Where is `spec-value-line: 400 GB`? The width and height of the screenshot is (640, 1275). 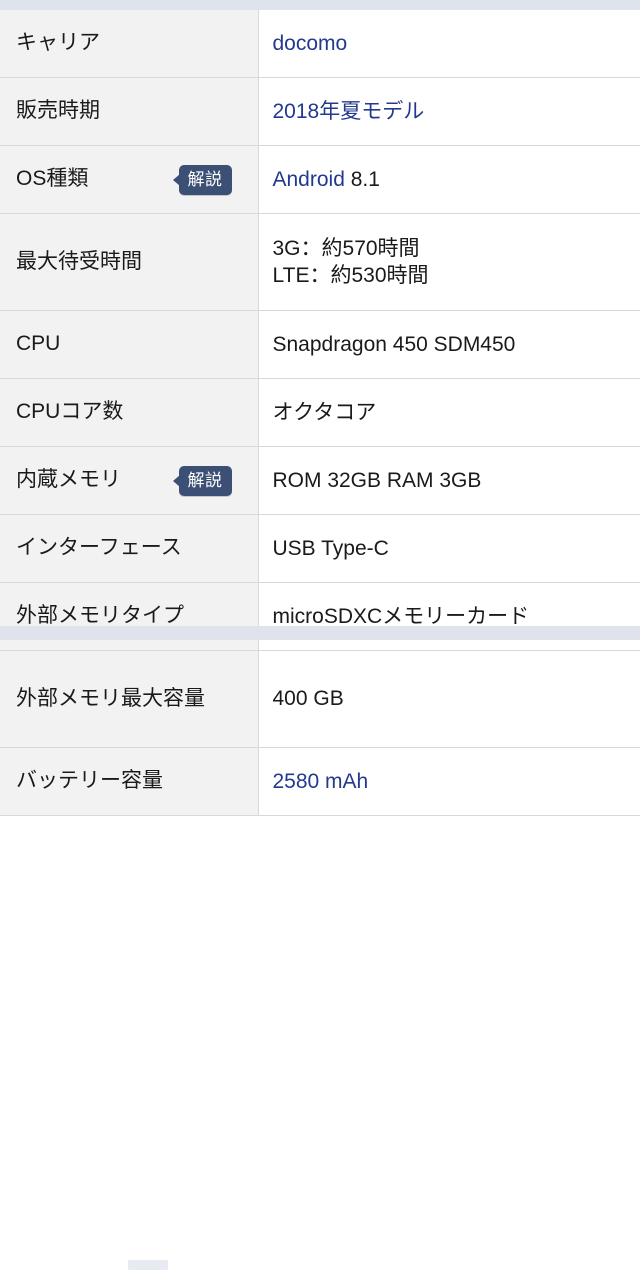
spec-value-line: 400 GB is located at coordinates (451, 698).